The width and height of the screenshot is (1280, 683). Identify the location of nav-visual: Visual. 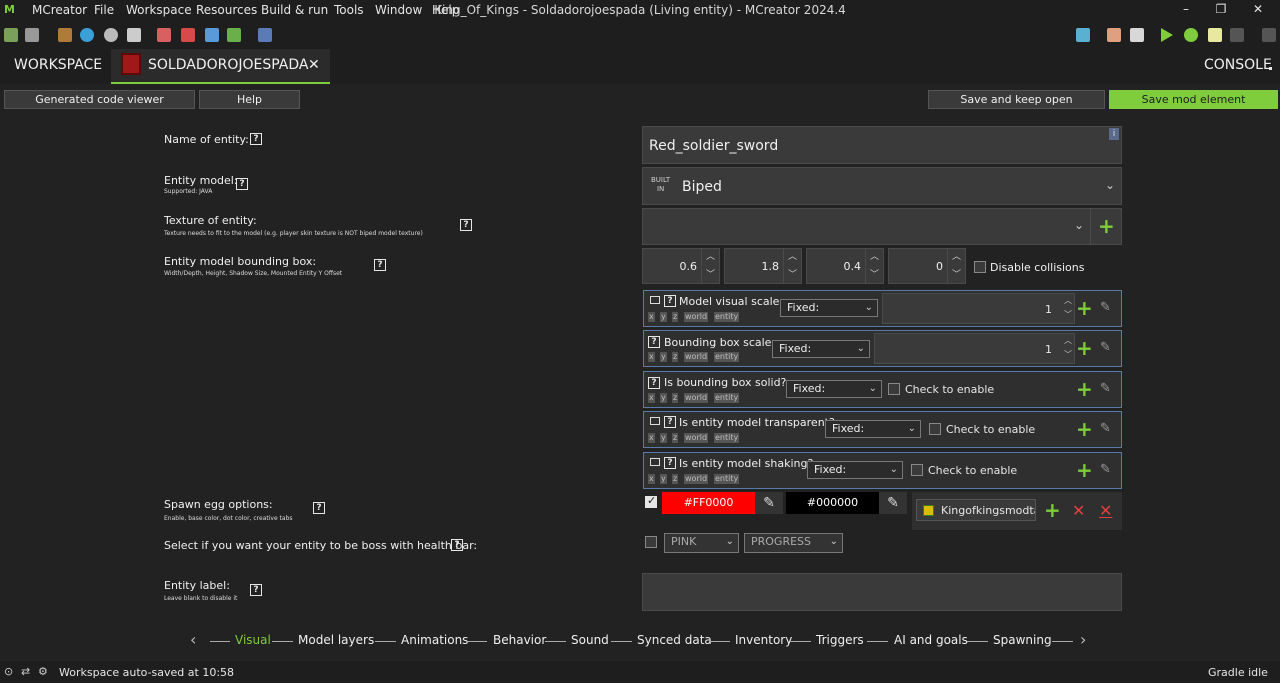
(253, 640).